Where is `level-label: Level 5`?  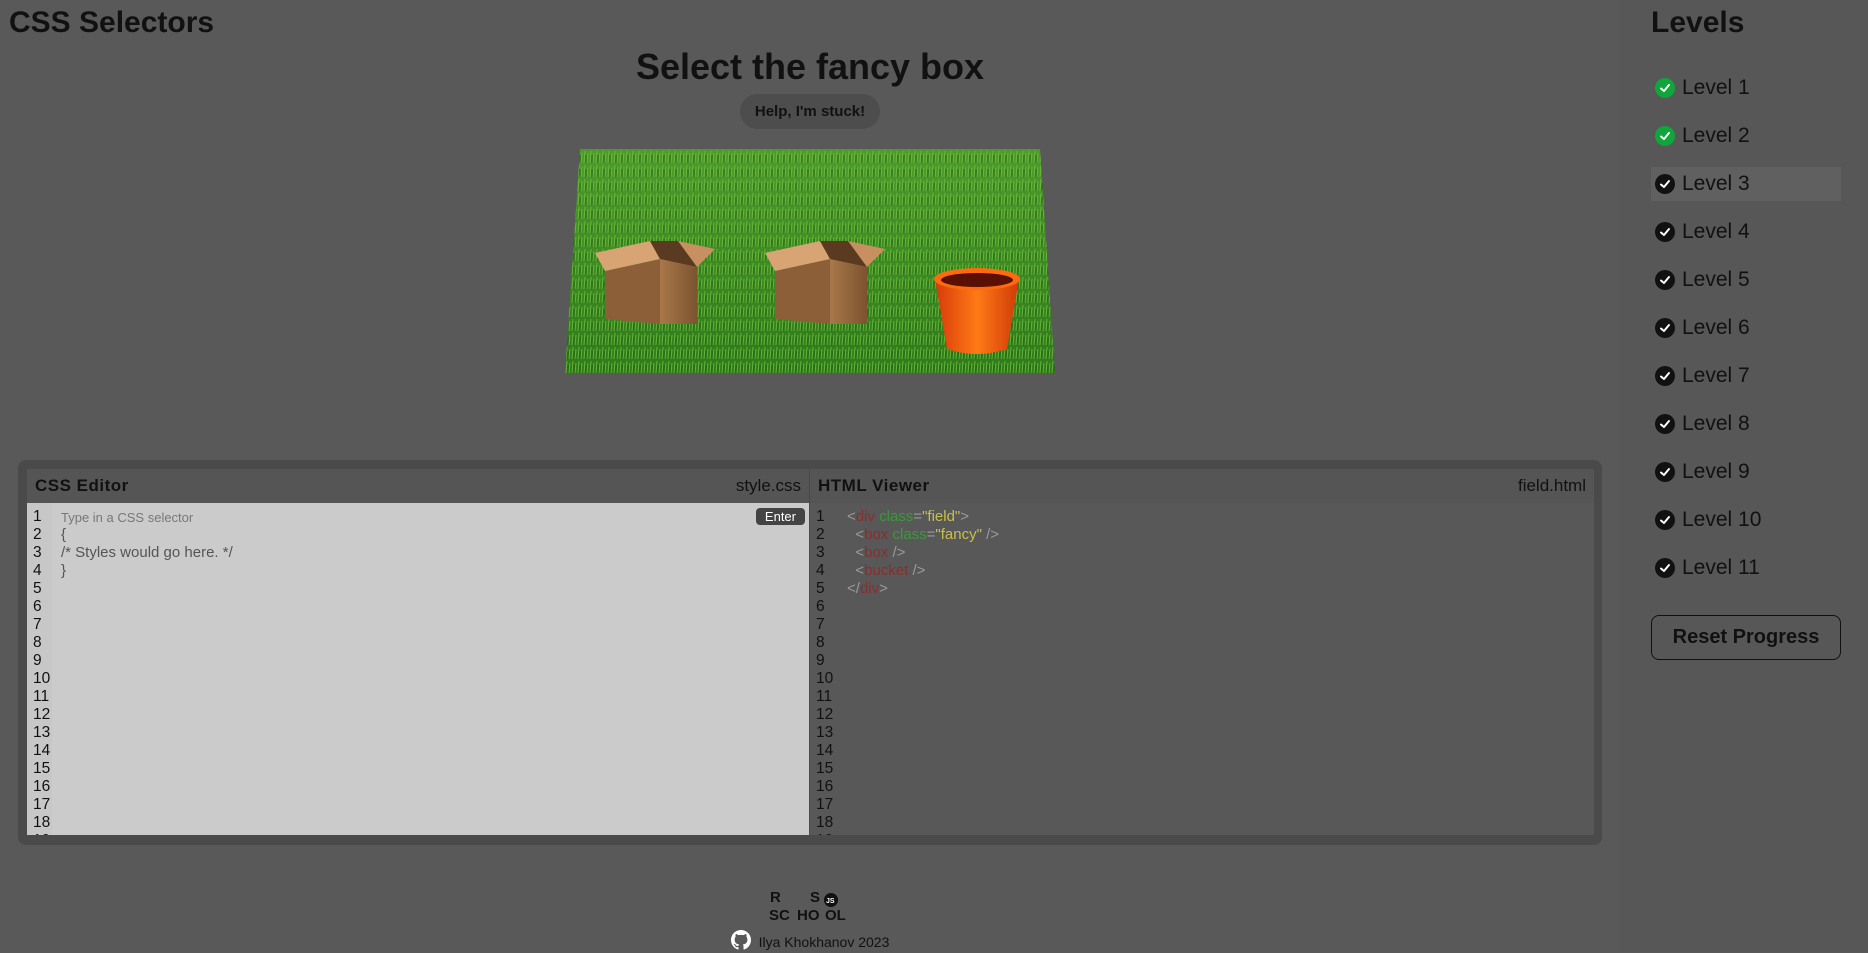 level-label: Level 5 is located at coordinates (1716, 279).